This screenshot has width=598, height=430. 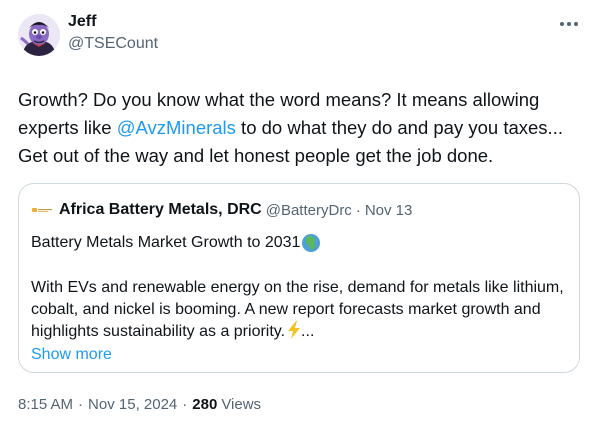 What do you see at coordinates (309, 210) in the screenshot?
I see `quoted-author-handle: @BatteryDrc` at bounding box center [309, 210].